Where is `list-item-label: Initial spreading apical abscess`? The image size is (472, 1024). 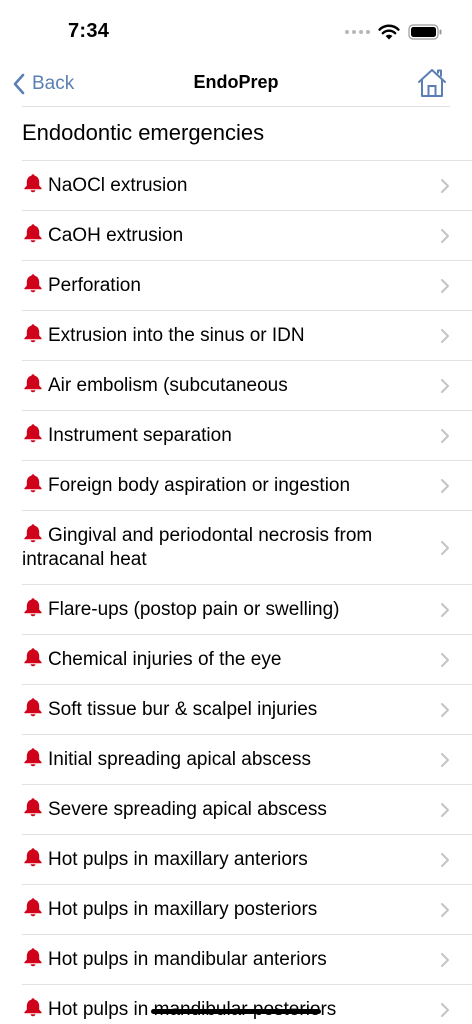
list-item-label: Initial spreading apical abscess is located at coordinates (179, 759).